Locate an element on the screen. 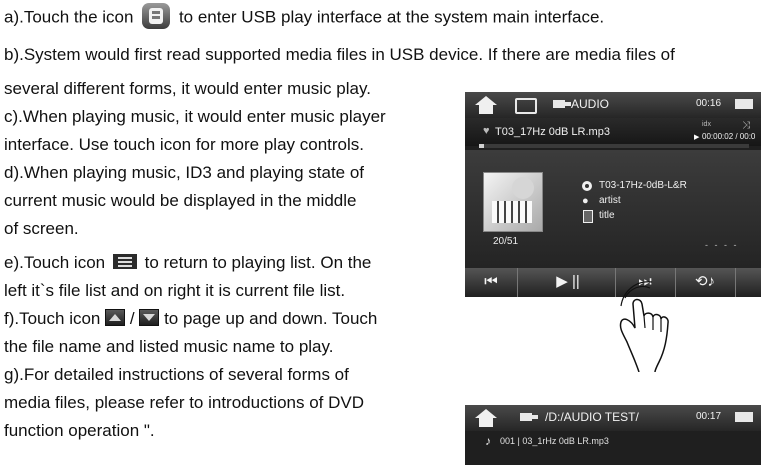 This screenshot has height=465, width=761. play-status-icon: ▶ is located at coordinates (697, 137).